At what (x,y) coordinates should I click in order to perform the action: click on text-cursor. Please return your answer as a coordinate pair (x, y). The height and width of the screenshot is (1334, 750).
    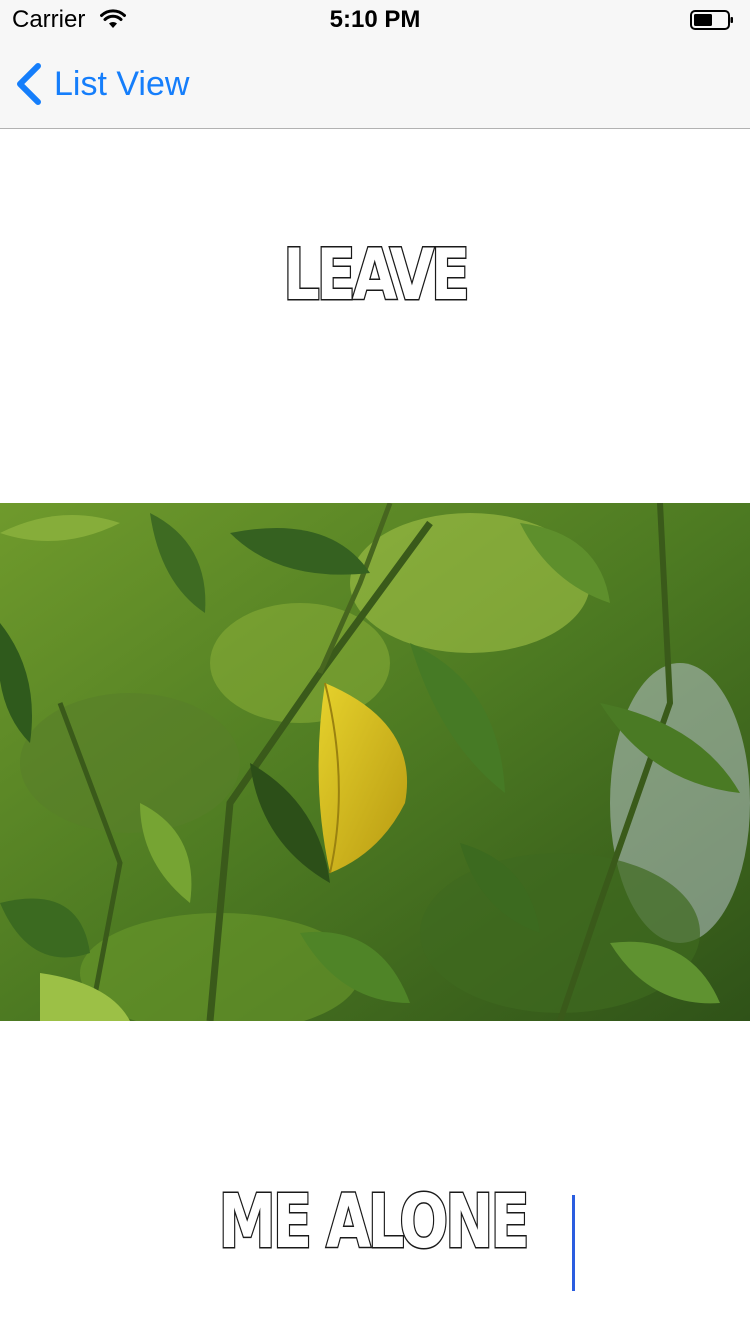
    Looking at the image, I should click on (574, 1242).